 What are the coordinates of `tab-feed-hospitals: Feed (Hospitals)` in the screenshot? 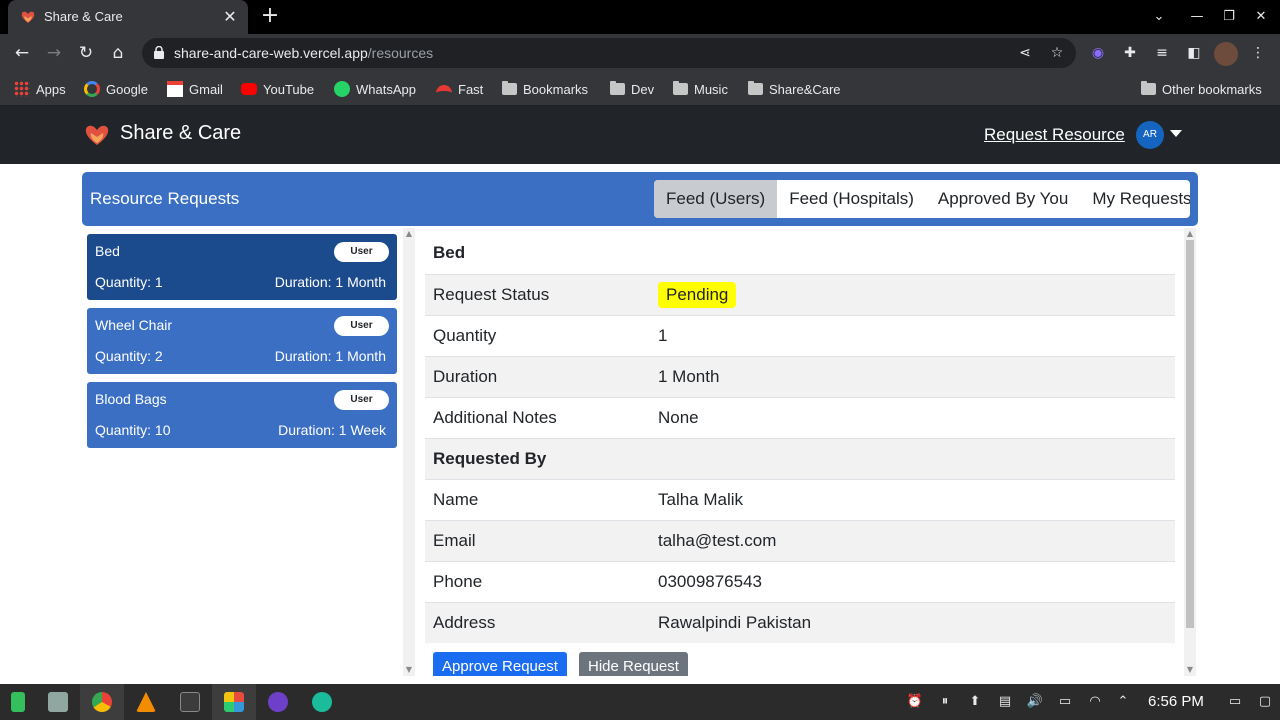 It's located at (851, 199).